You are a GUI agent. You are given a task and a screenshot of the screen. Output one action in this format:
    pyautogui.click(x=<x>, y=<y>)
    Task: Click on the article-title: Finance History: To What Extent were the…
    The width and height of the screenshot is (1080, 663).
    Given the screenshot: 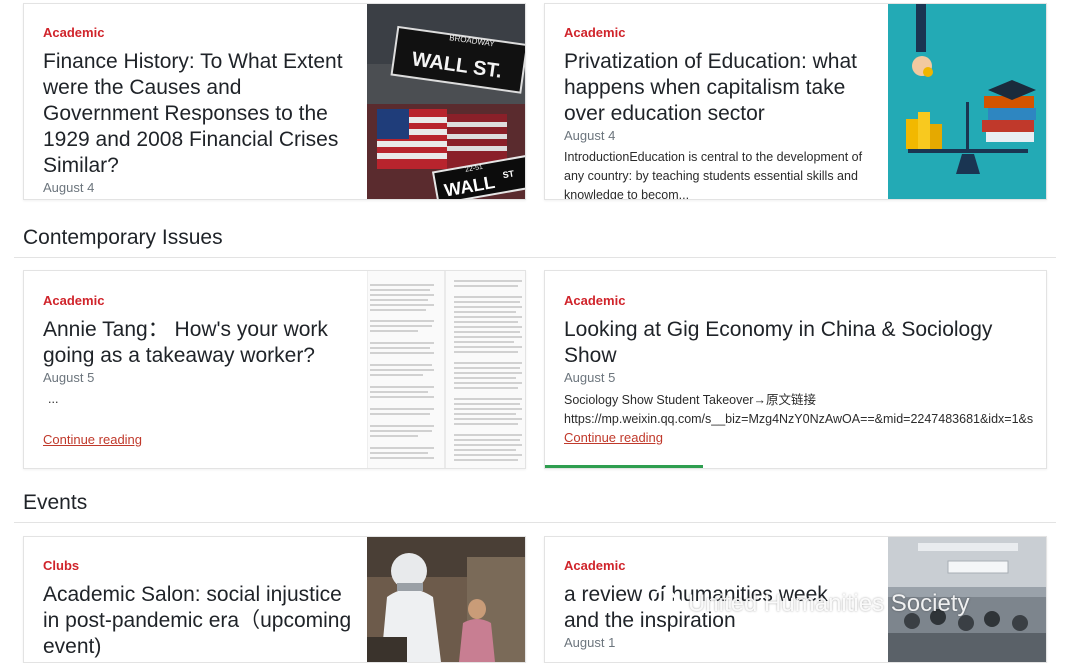 What is the action you would take?
    pyautogui.click(x=198, y=114)
    